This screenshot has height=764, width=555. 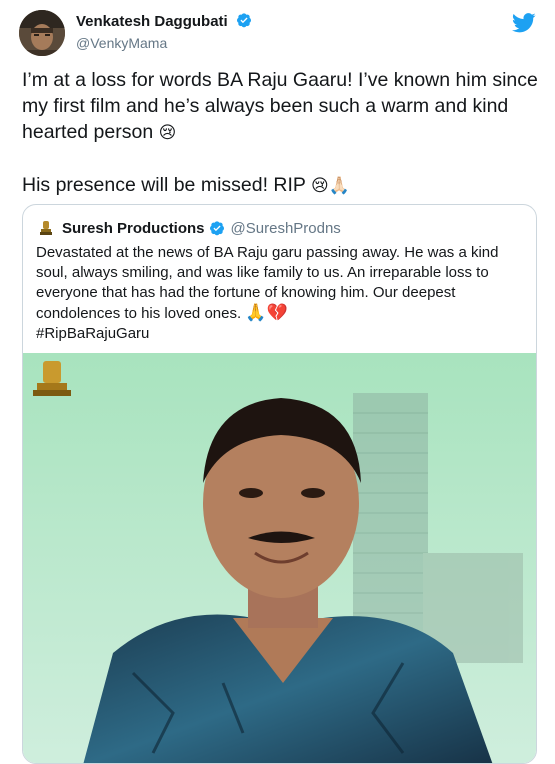 What do you see at coordinates (524, 23) in the screenshot?
I see `twitter-bird-icon` at bounding box center [524, 23].